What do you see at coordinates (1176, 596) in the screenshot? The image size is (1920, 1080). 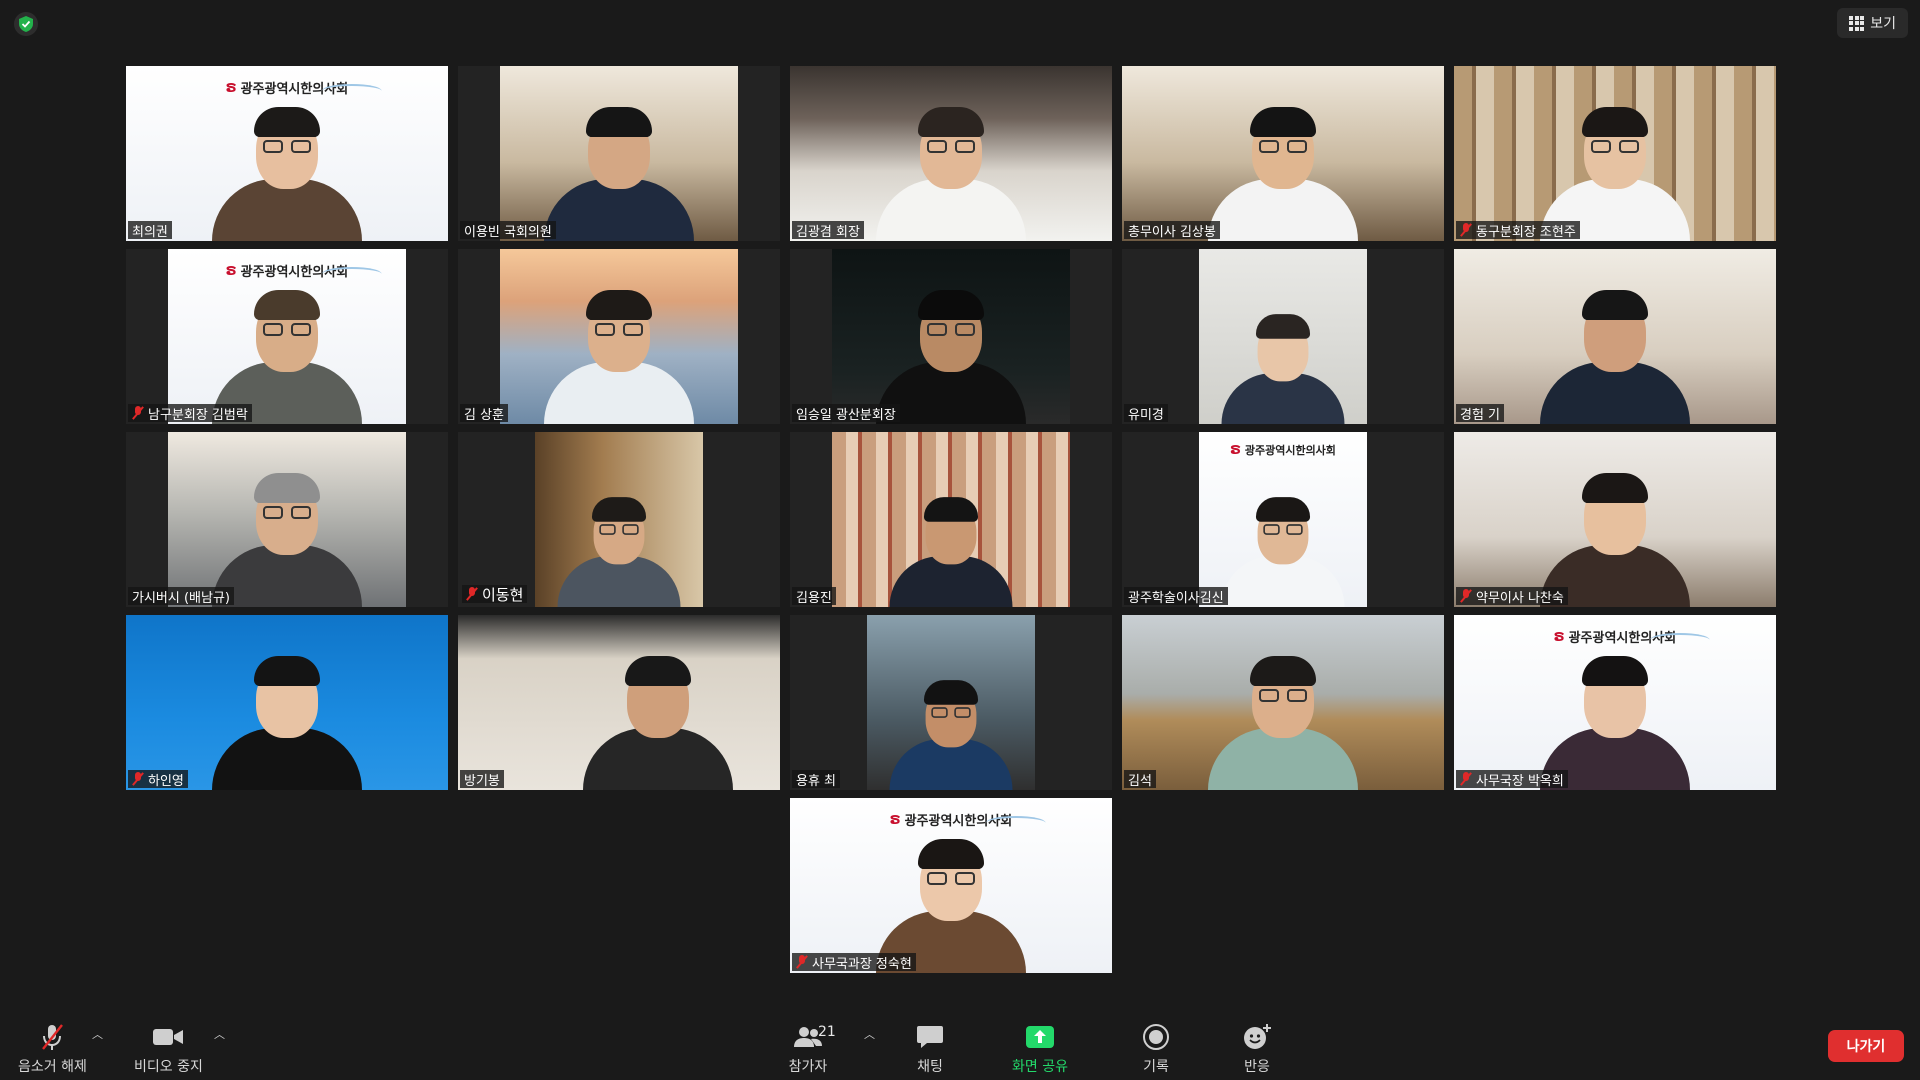 I see `participant-name-tag: 광주학술이사김신` at bounding box center [1176, 596].